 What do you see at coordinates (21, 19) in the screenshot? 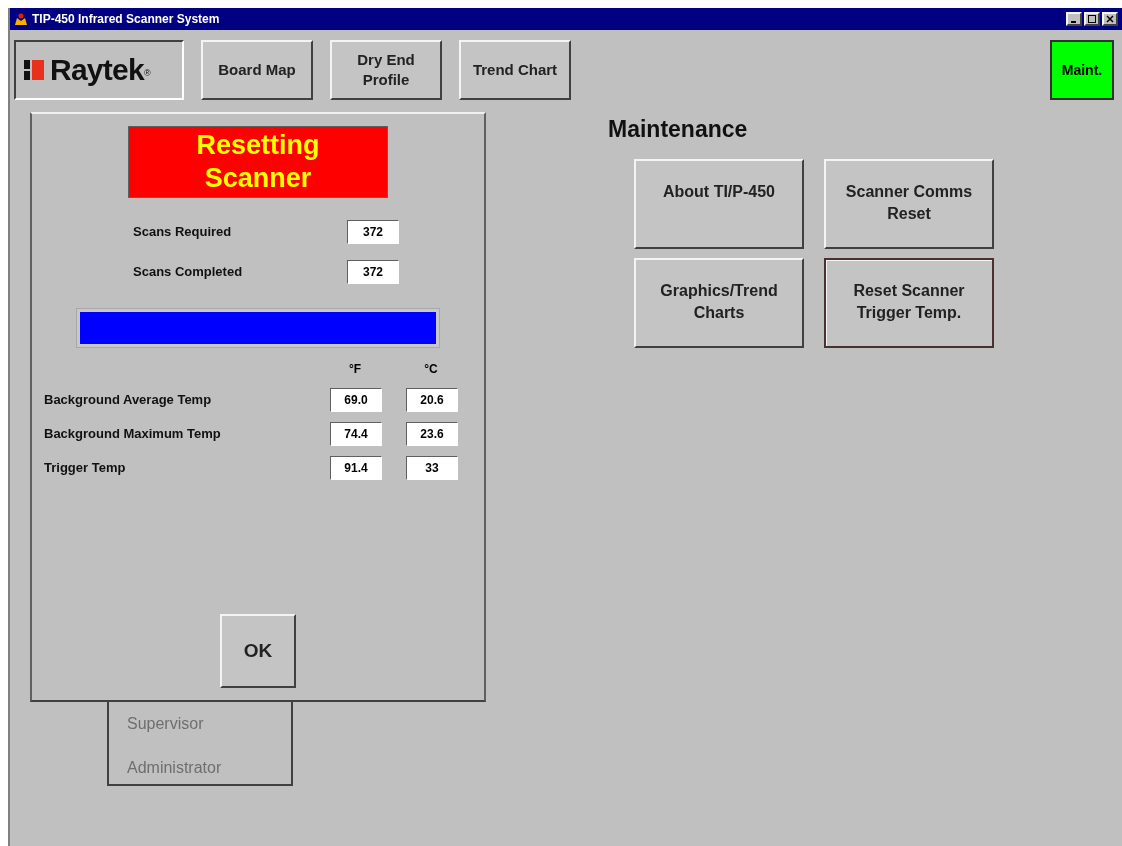
I see `app-icon` at bounding box center [21, 19].